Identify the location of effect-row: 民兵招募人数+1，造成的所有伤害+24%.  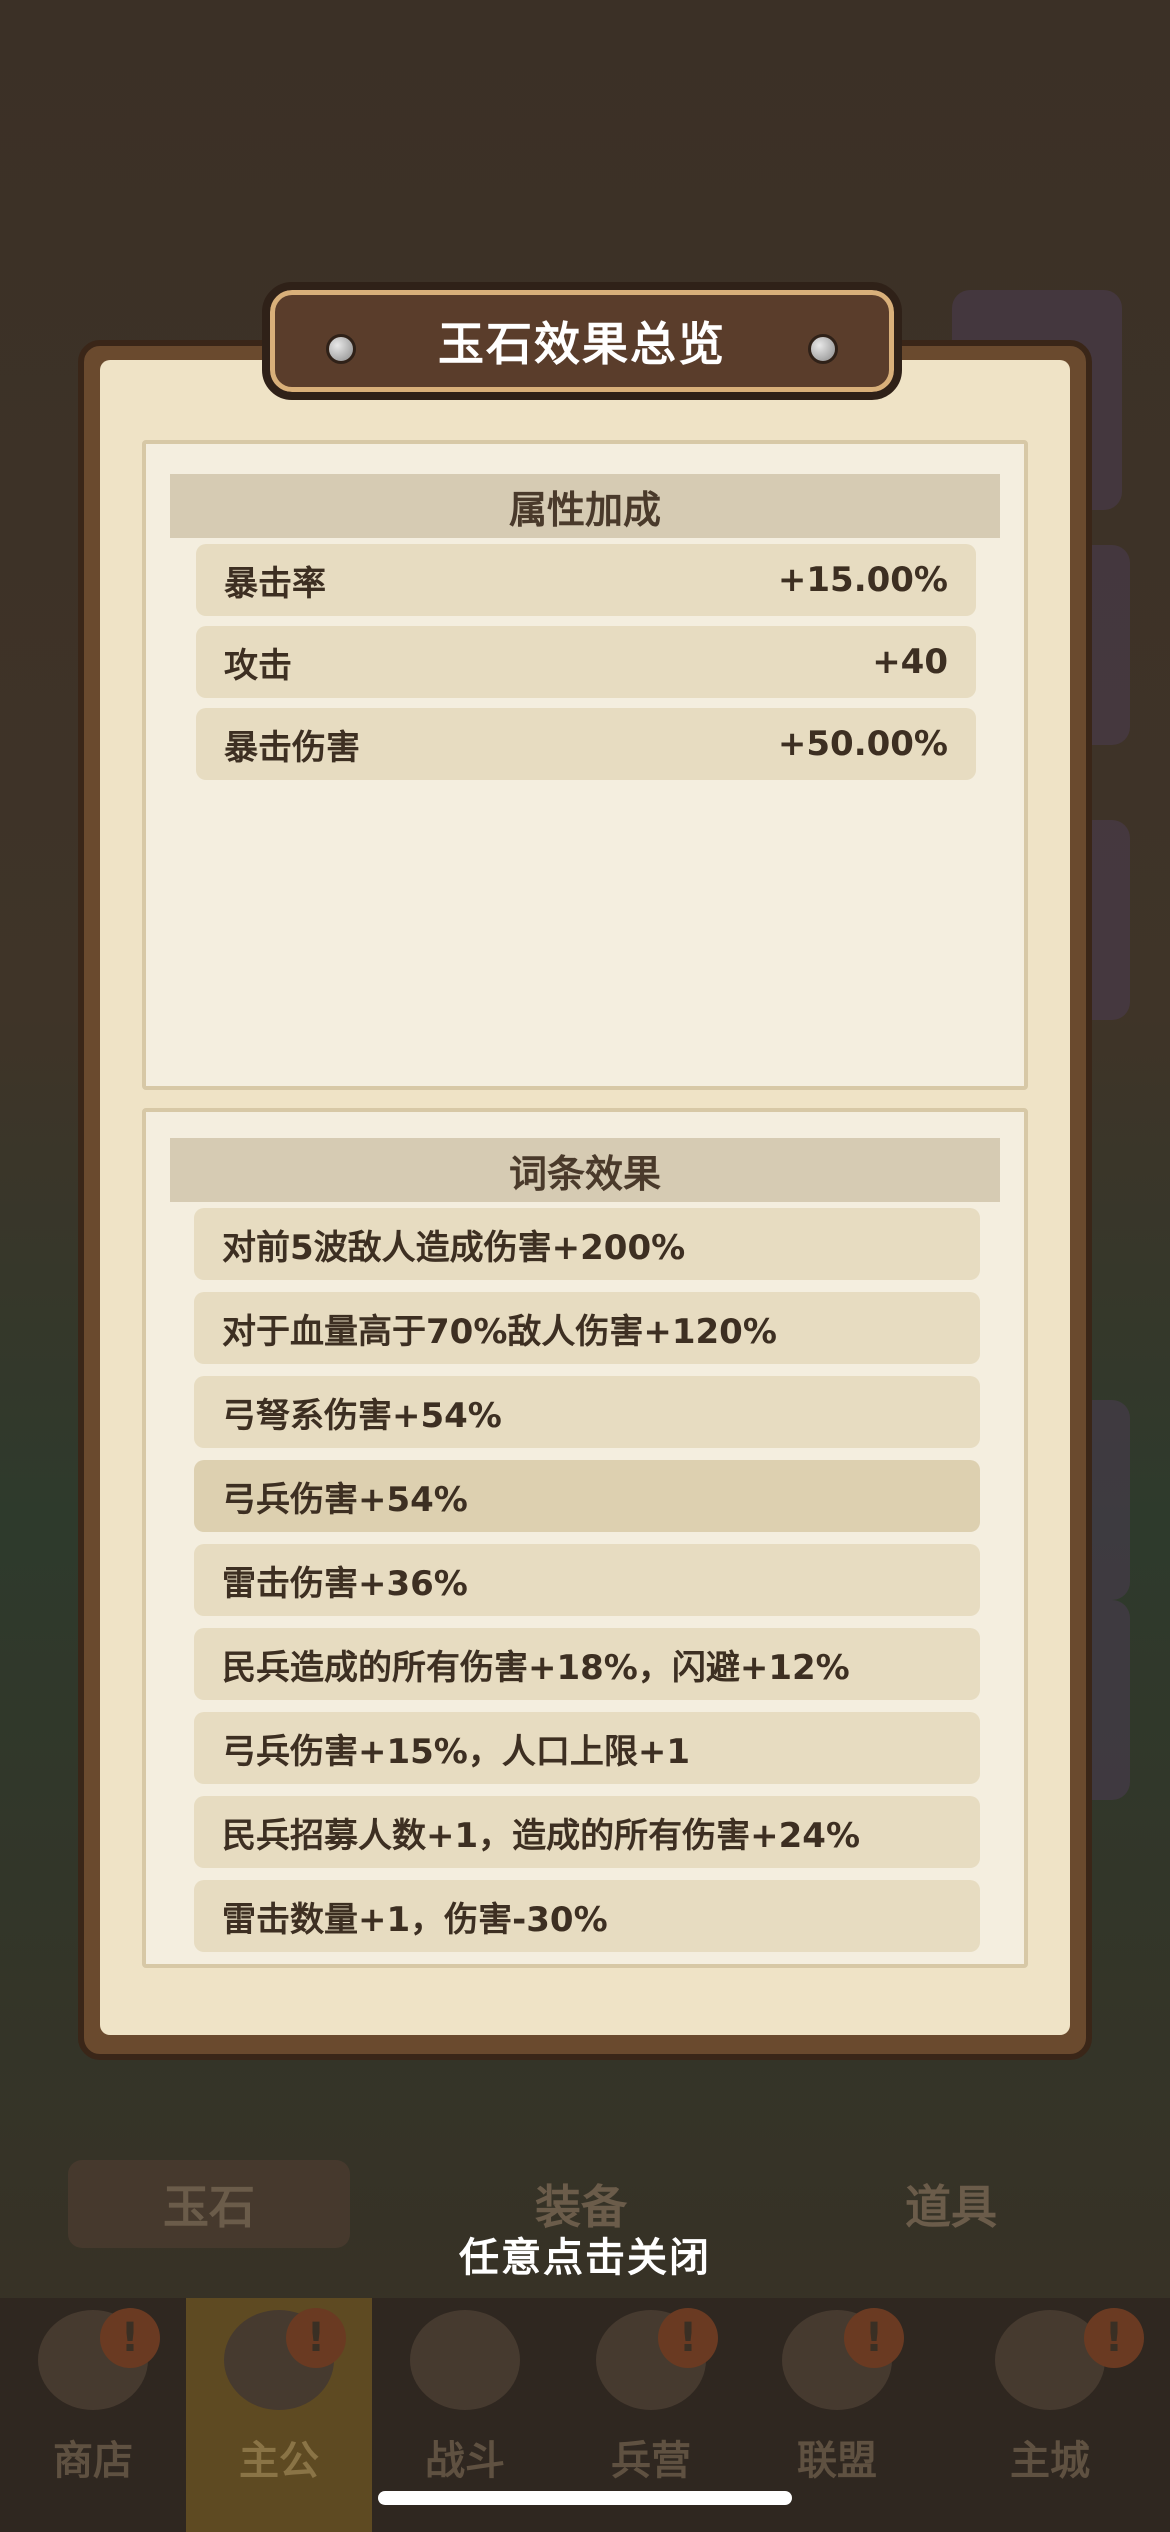
(587, 1832).